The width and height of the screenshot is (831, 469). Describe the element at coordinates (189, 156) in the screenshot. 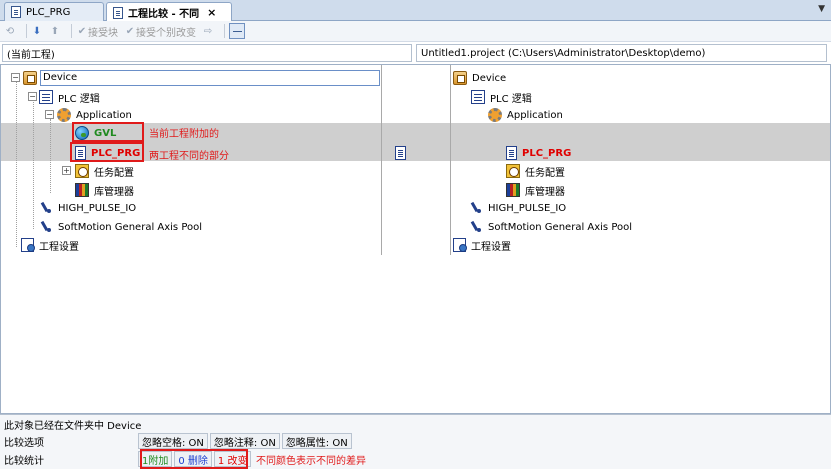

I see `annotation-diff: 两工程不同的部分` at that location.